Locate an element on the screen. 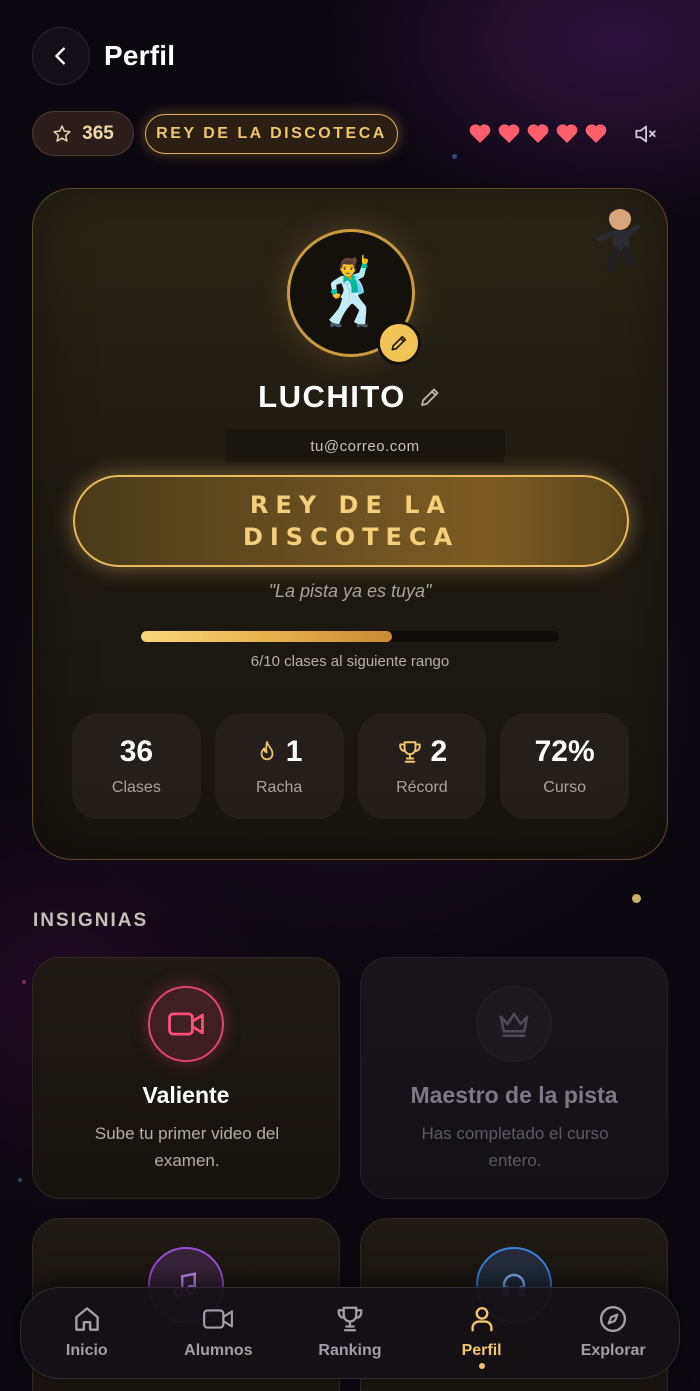 The width and height of the screenshot is (700, 1391). status-row: 365 REY DE LA DISCOTECA is located at coordinates (350, 134).